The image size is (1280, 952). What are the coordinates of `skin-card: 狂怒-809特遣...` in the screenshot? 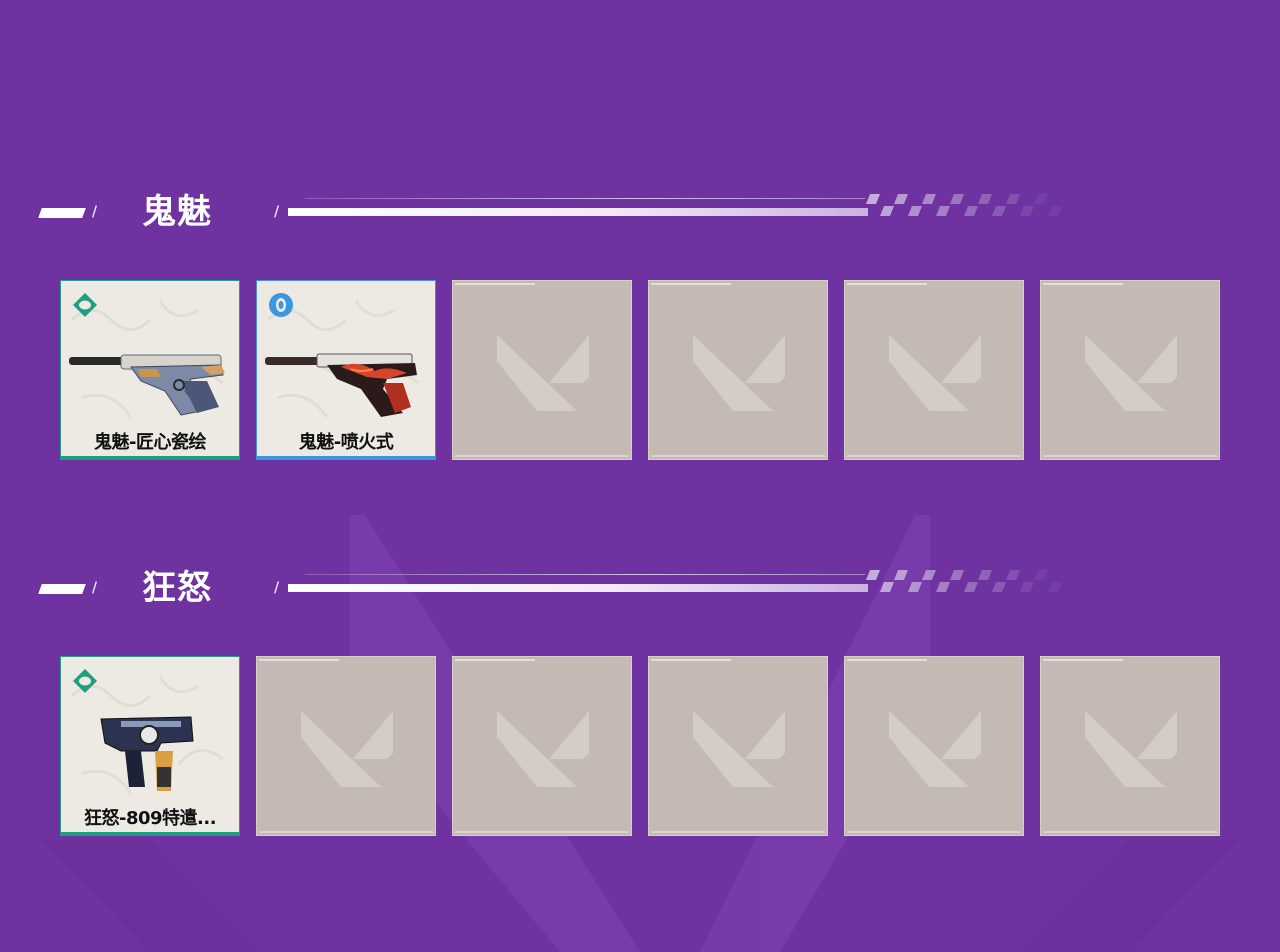 It's located at (150, 746).